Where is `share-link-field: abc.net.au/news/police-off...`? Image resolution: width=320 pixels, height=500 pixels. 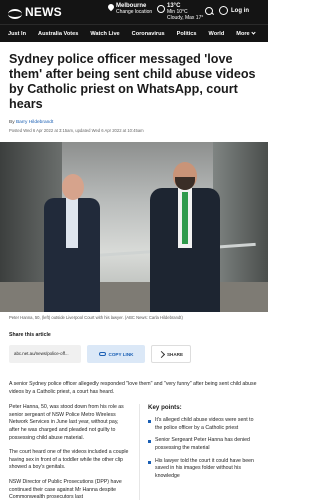 share-link-field: abc.net.au/news/police-off... is located at coordinates (45, 354).